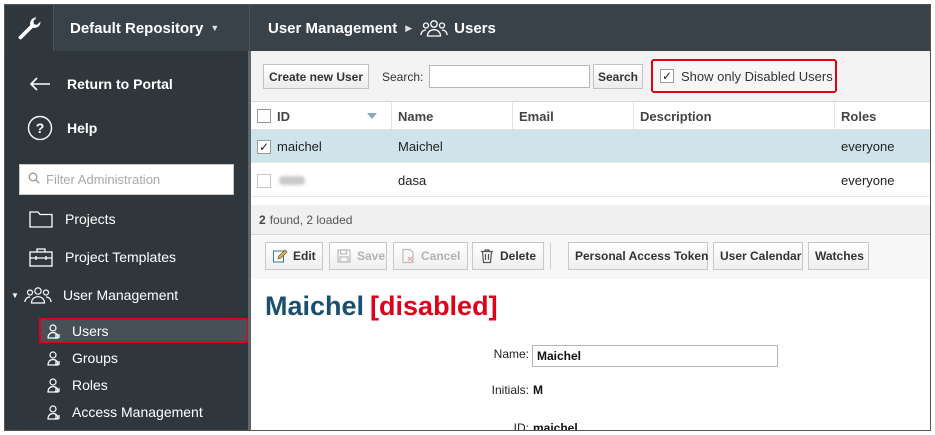  Describe the element at coordinates (41, 257) in the screenshot. I see `toolbox-icon` at that location.